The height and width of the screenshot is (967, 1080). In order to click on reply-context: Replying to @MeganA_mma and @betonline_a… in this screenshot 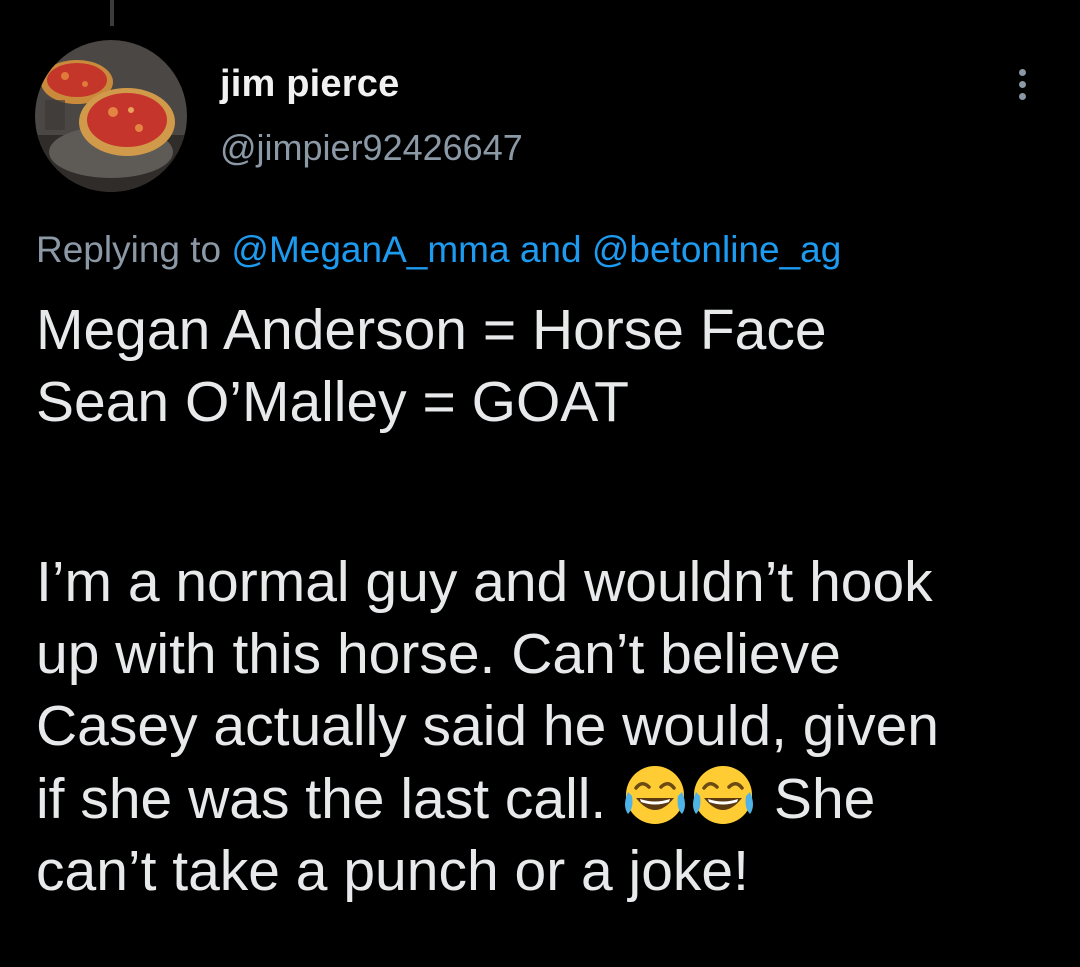, I will do `click(438, 250)`.